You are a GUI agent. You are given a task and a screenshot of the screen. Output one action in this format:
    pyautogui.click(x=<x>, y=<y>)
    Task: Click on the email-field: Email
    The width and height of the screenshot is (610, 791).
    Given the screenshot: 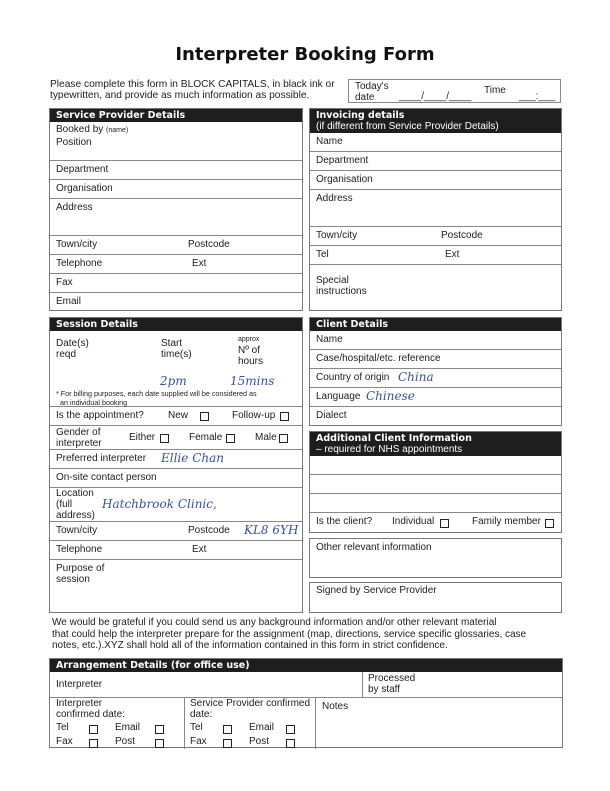 What is the action you would take?
    pyautogui.click(x=176, y=302)
    